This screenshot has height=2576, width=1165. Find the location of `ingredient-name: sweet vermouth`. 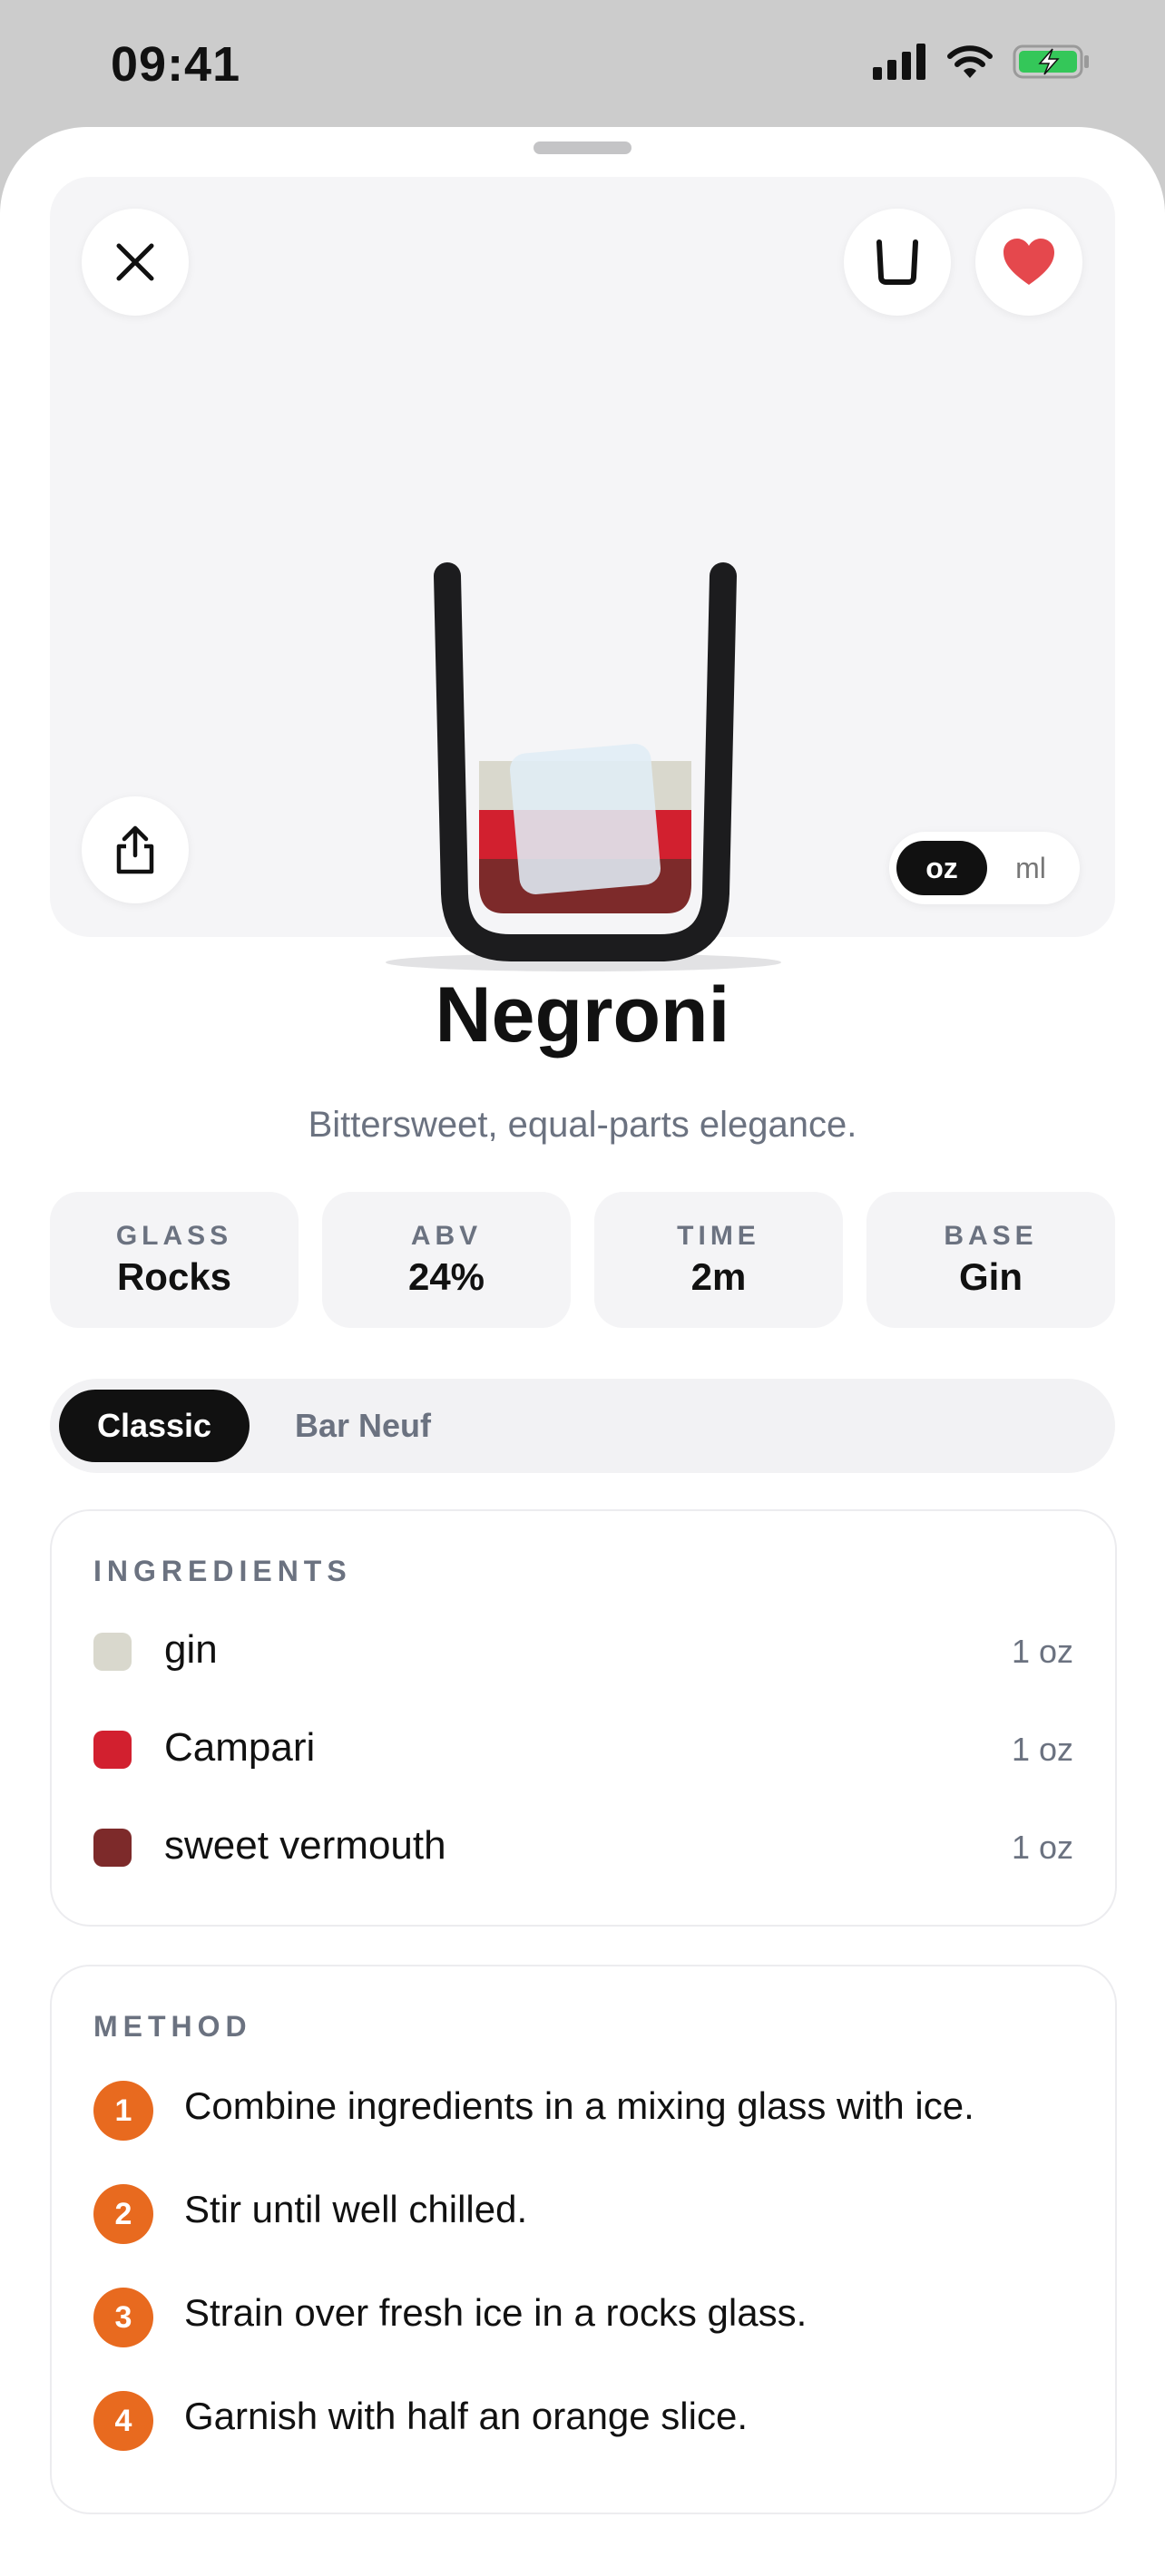

ingredient-name: sweet vermouth is located at coordinates (305, 1845).